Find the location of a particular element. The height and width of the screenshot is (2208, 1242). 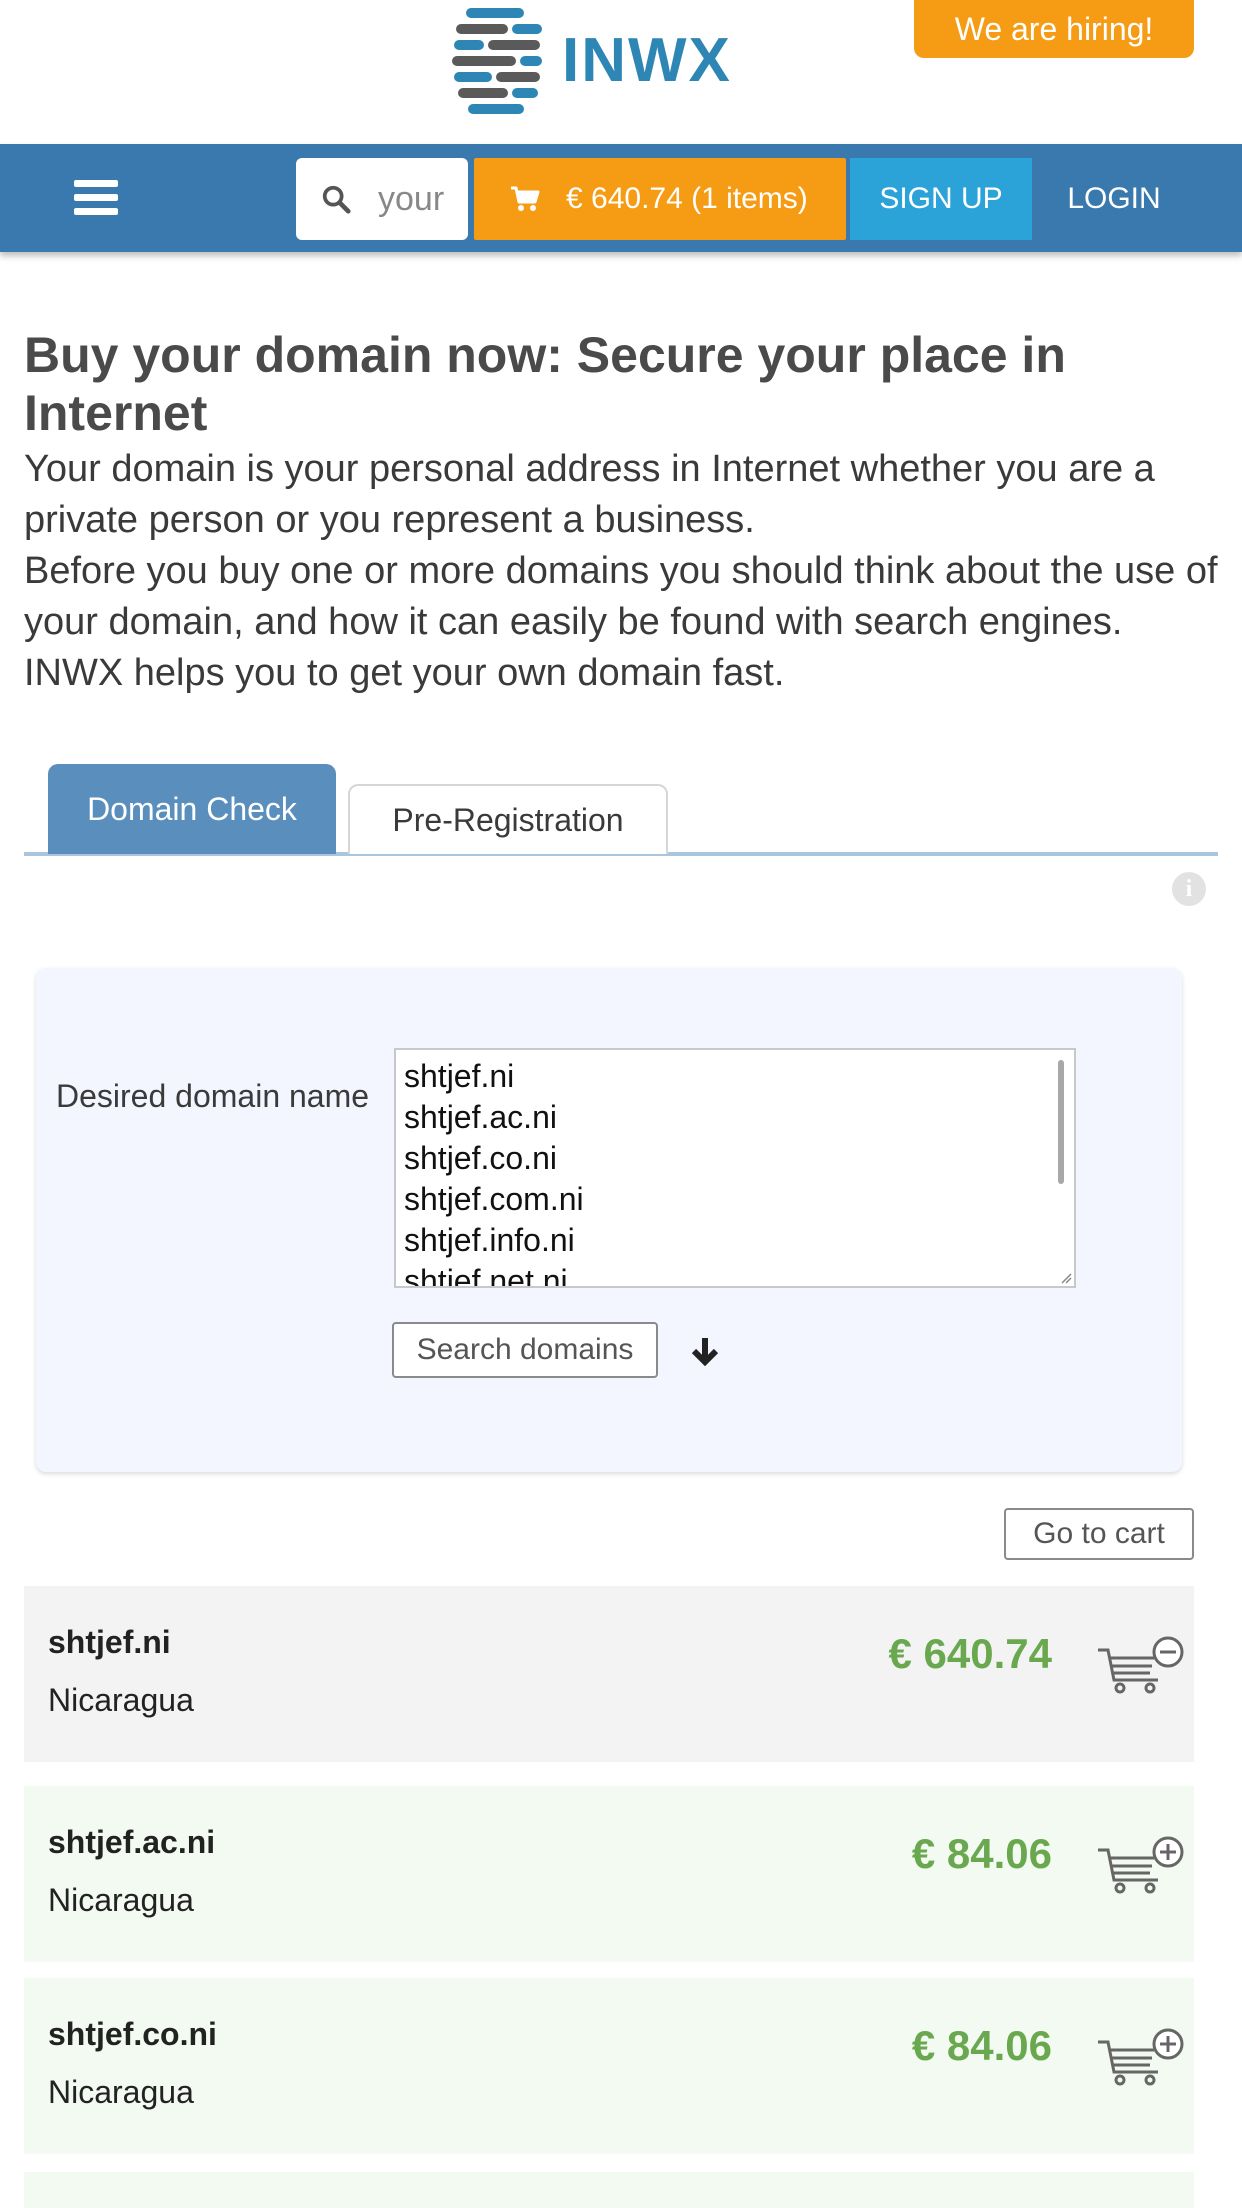

textarea-scrollbar is located at coordinates (1061, 1122).